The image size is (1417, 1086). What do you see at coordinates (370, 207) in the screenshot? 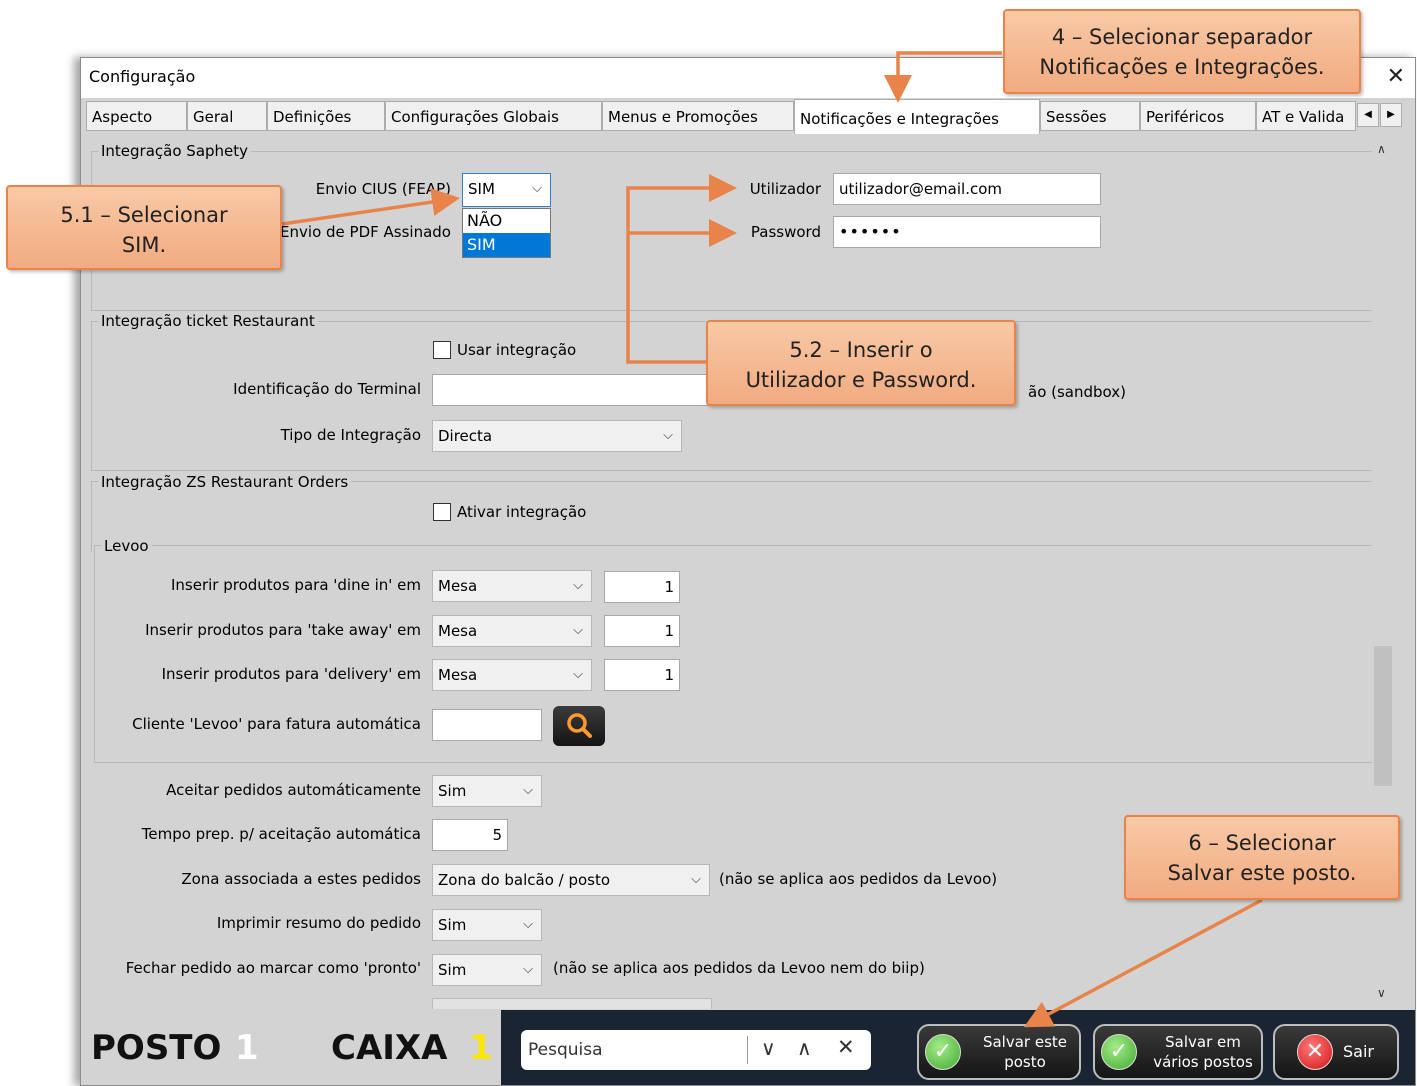
I see `arrow-to-sim` at bounding box center [370, 207].